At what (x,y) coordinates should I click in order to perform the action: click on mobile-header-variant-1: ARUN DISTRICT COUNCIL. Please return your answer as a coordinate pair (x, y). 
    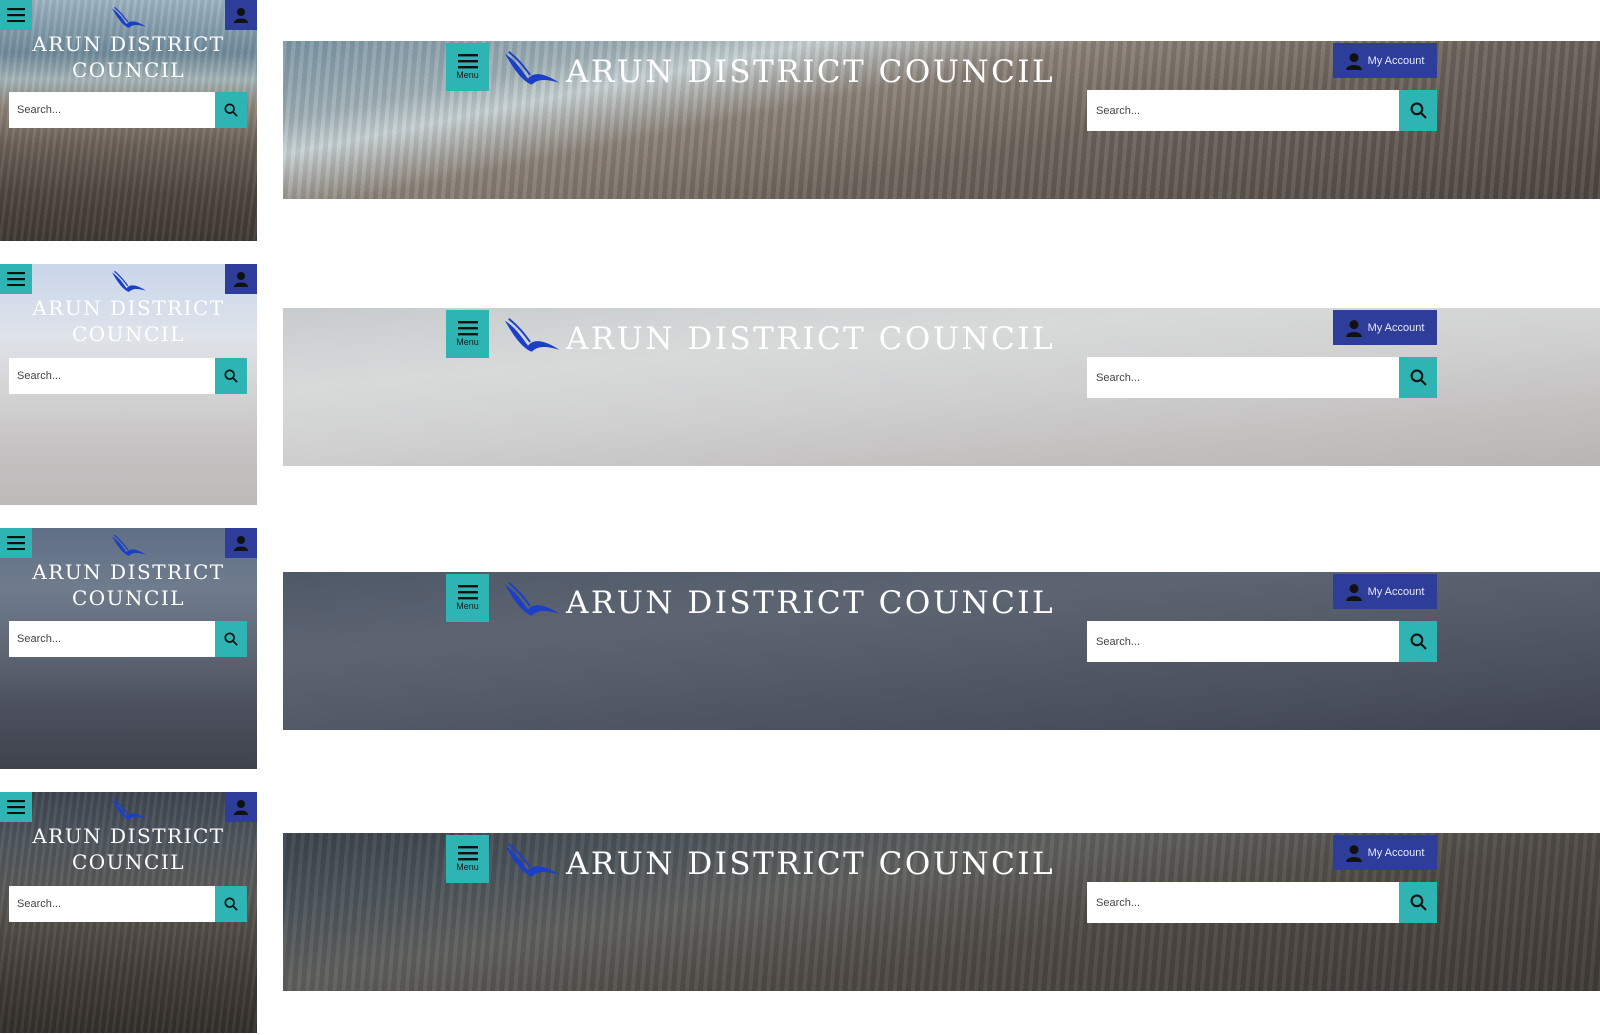
    Looking at the image, I should click on (128, 120).